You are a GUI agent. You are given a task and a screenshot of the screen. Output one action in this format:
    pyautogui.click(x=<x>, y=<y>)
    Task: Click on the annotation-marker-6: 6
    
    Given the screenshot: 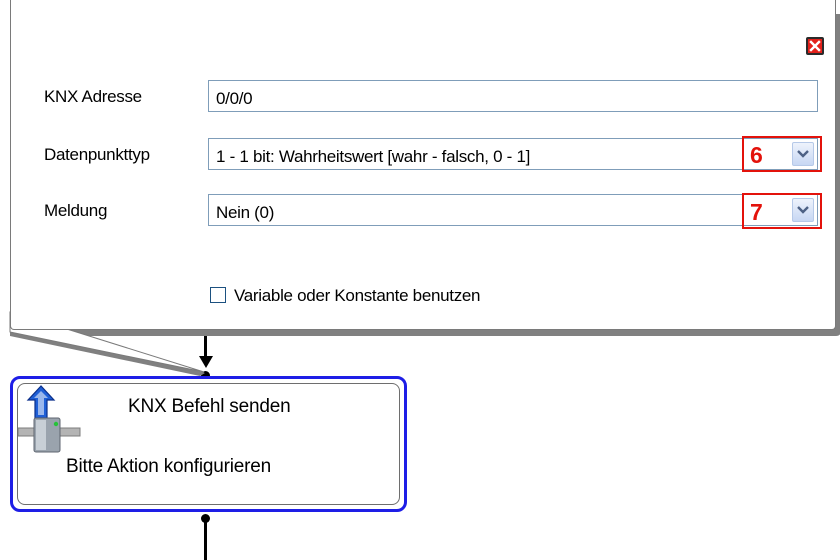 What is the action you would take?
    pyautogui.click(x=782, y=154)
    